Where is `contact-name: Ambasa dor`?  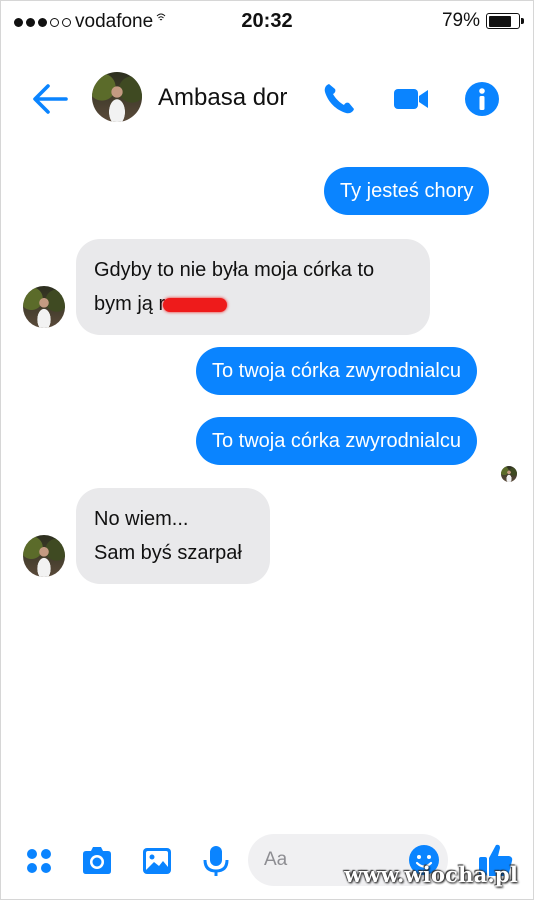
contact-name: Ambasa dor is located at coordinates (222, 98).